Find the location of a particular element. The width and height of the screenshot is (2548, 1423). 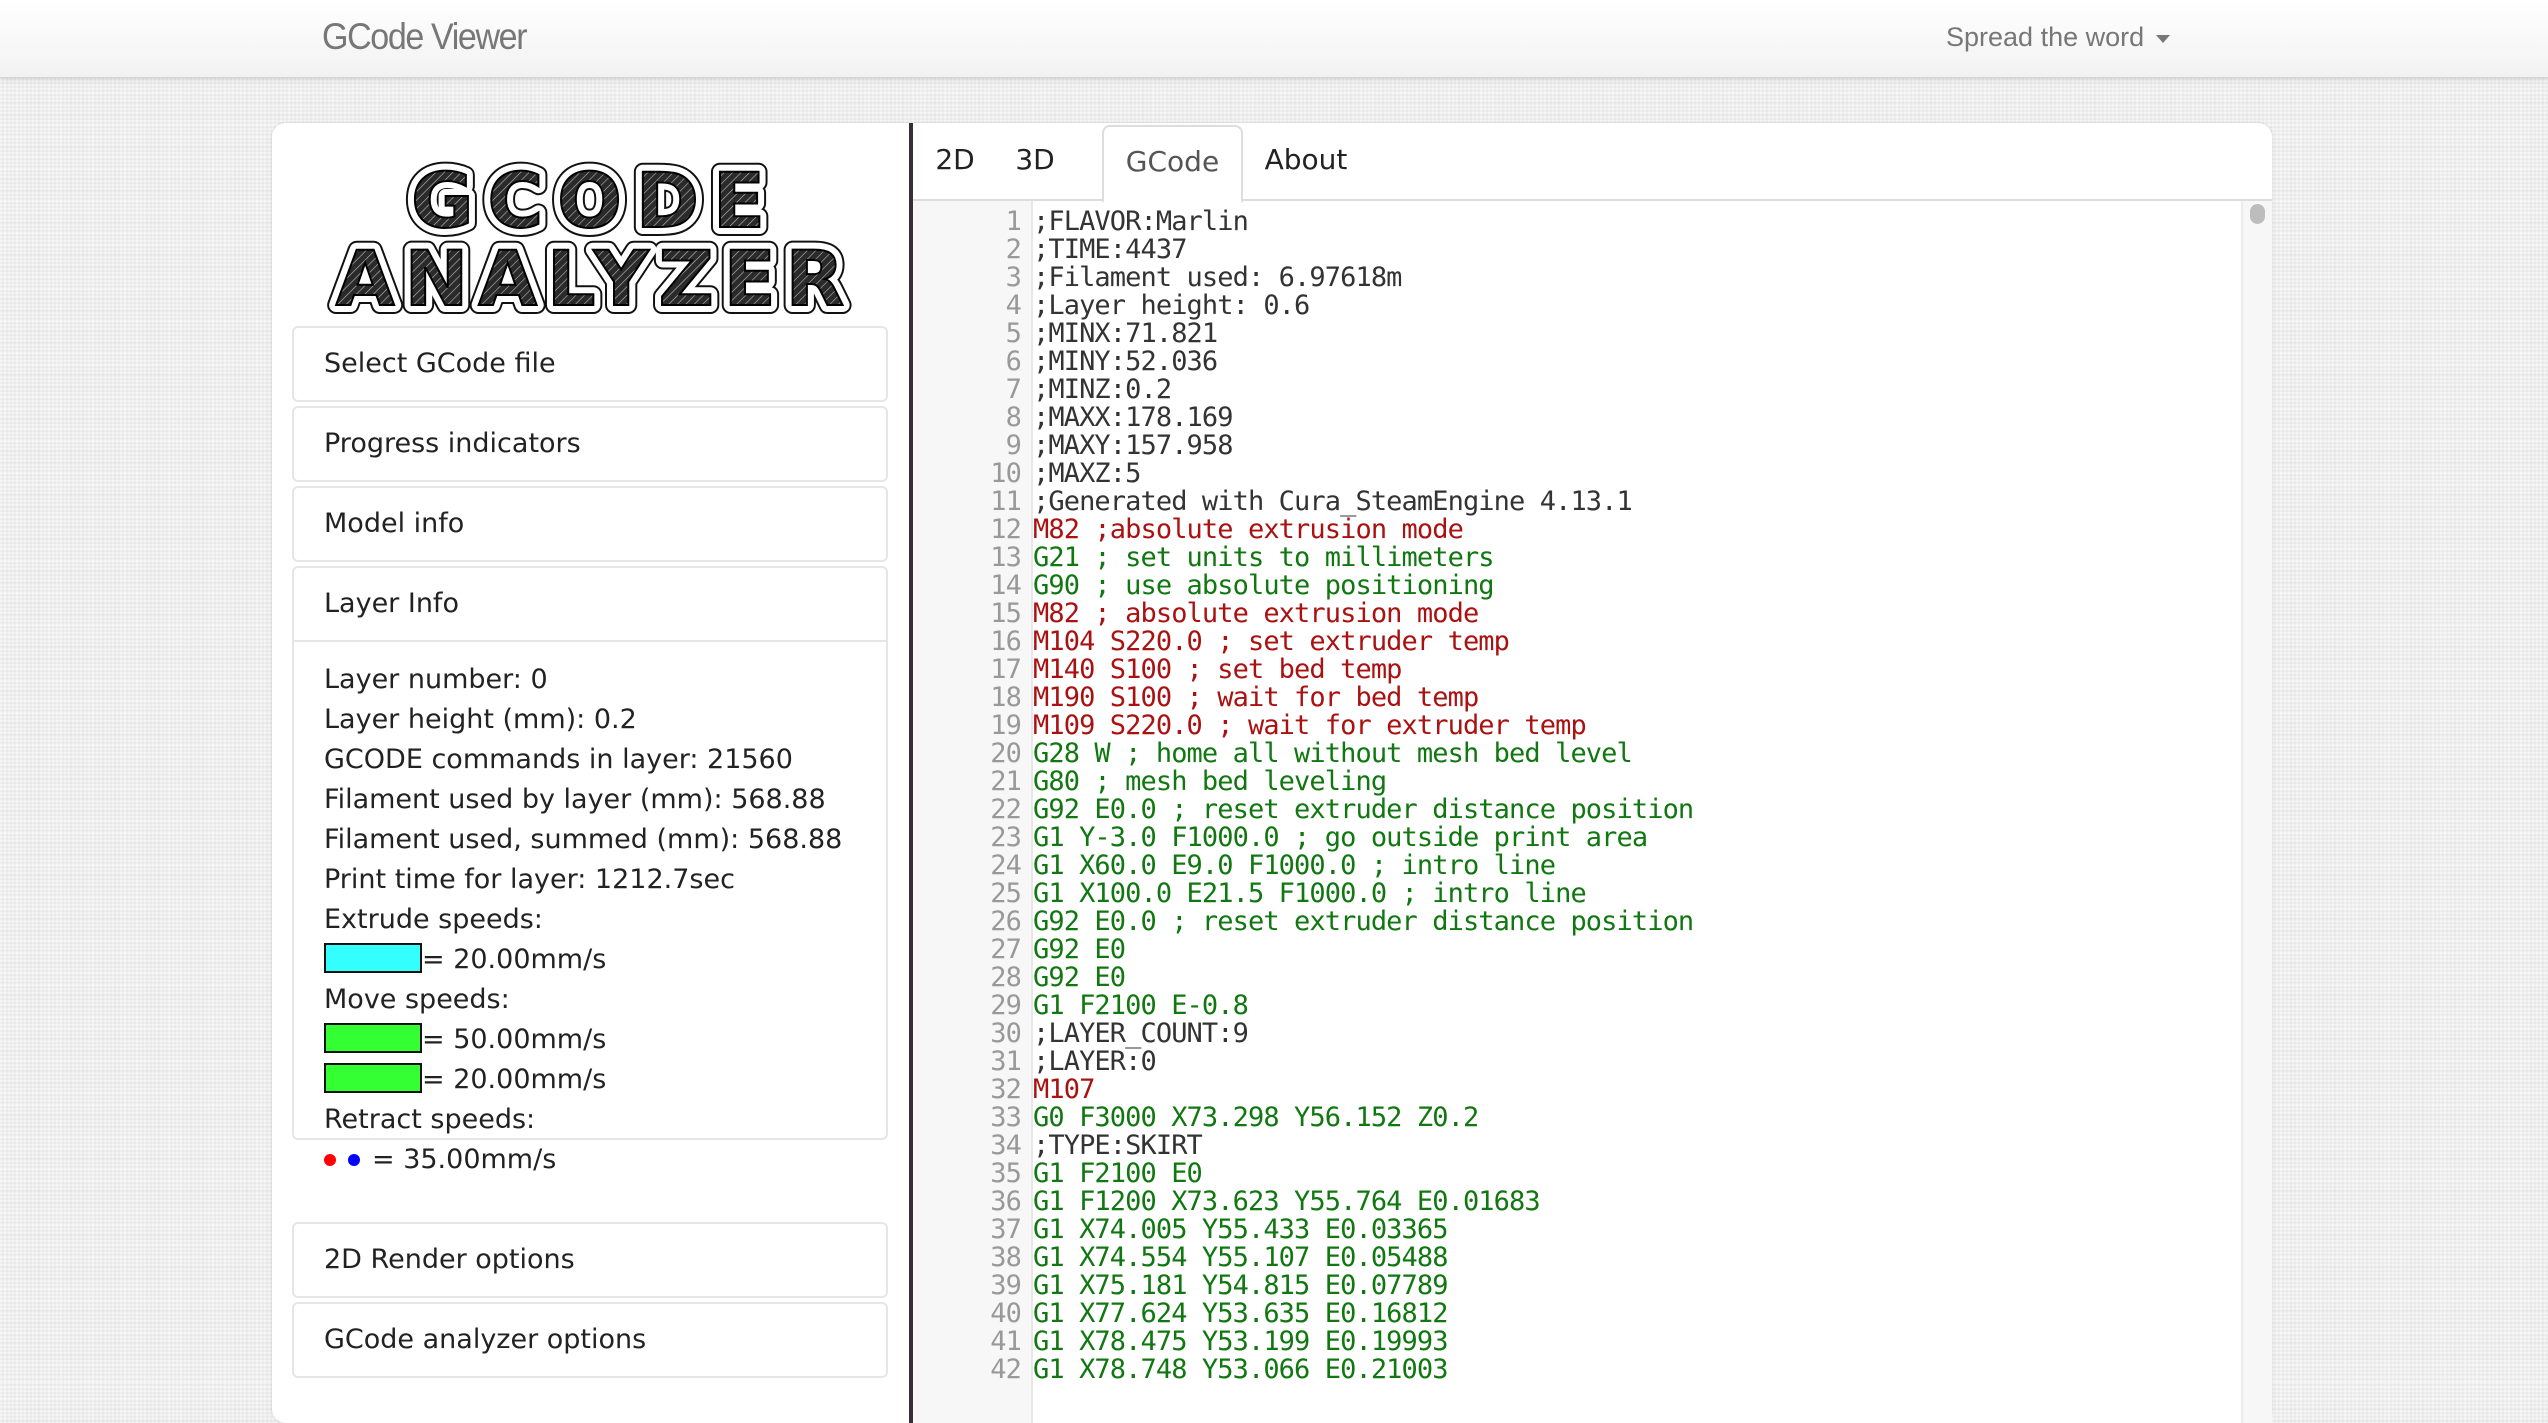

tab-3d: 3D is located at coordinates (1035, 162).